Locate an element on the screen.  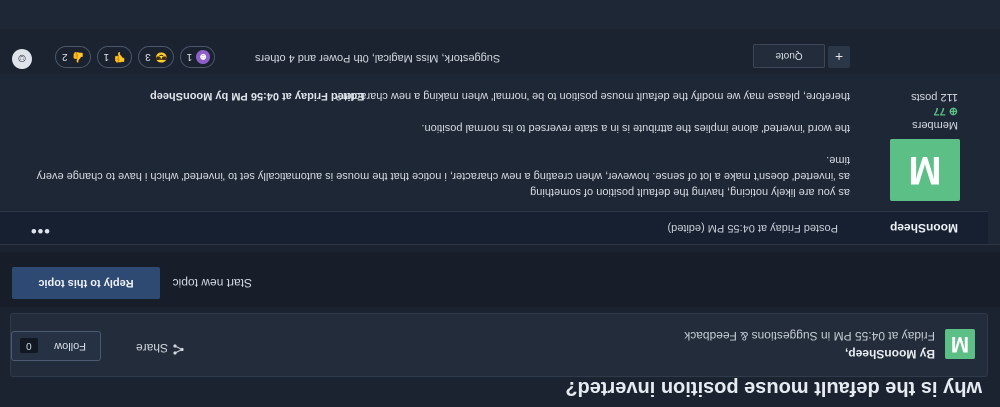
reactions-bar: ☻ 1 😎 3 👎 1 👍 2 is located at coordinates (135, 57).